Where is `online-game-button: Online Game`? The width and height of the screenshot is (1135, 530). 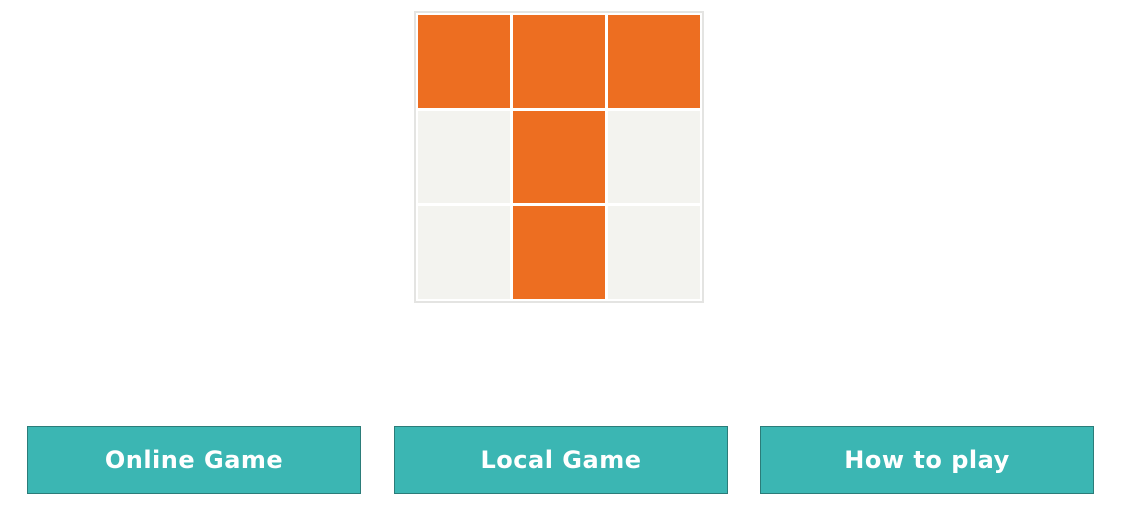
online-game-button: Online Game is located at coordinates (194, 460).